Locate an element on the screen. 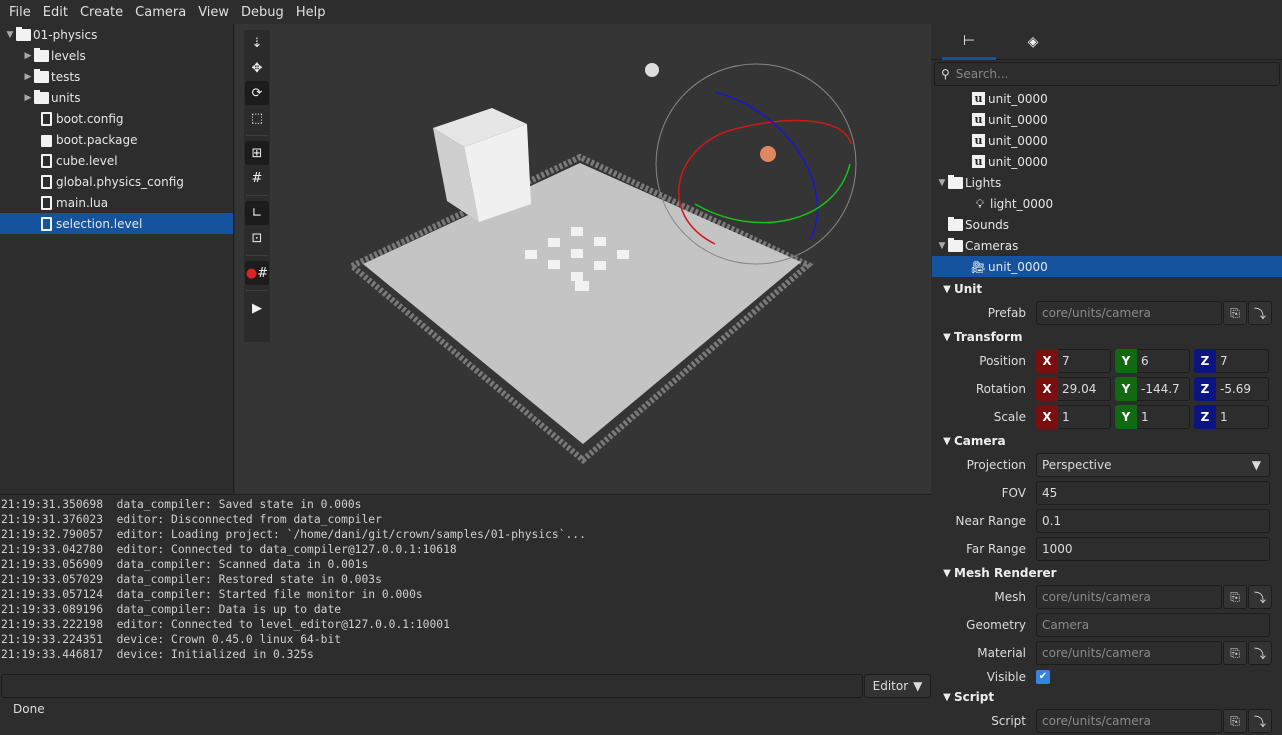 The width and height of the screenshot is (1282, 735). projection-dropdown: Perspective ▼ is located at coordinates (1153, 465).